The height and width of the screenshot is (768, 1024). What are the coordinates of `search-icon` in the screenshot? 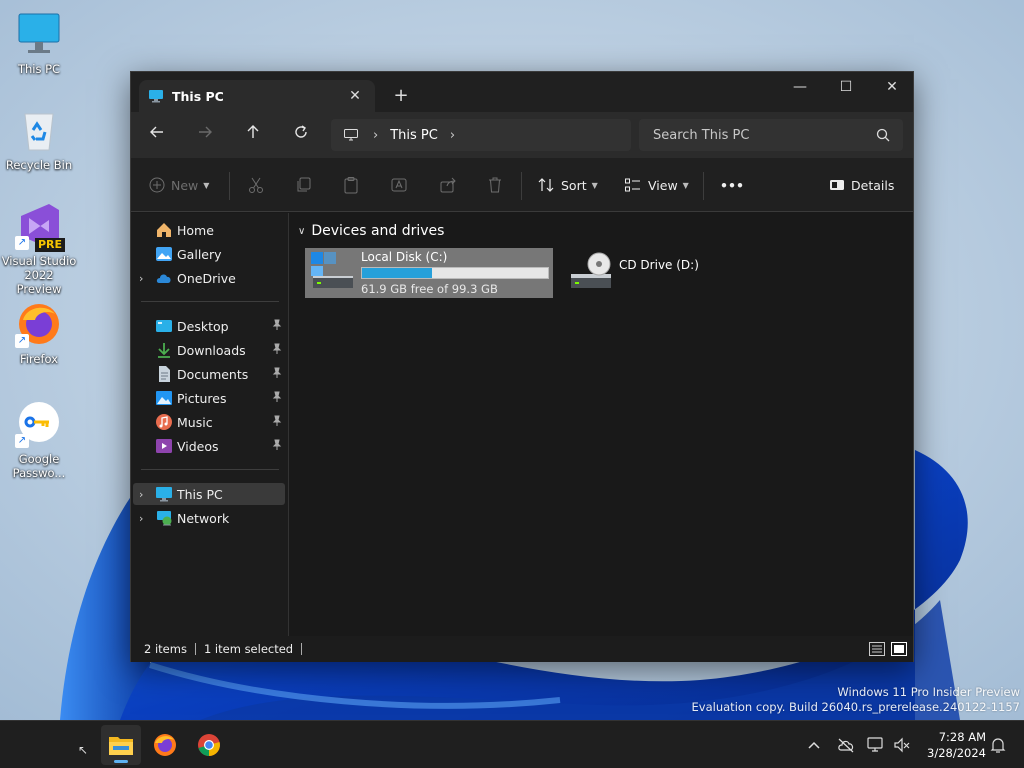 It's located at (883, 135).